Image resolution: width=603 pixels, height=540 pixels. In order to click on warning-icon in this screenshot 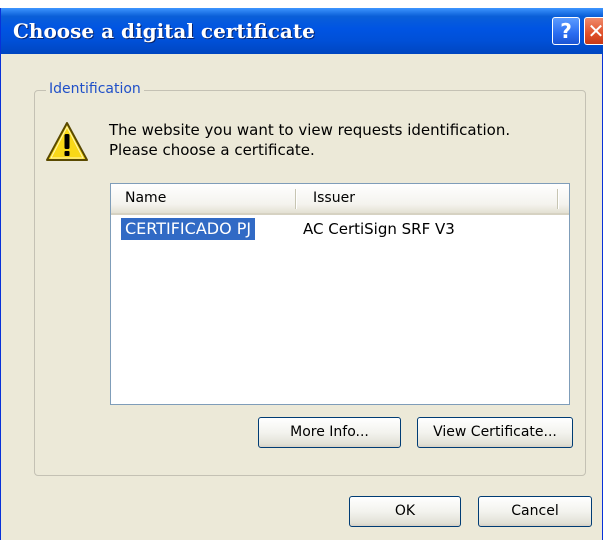, I will do `click(67, 141)`.